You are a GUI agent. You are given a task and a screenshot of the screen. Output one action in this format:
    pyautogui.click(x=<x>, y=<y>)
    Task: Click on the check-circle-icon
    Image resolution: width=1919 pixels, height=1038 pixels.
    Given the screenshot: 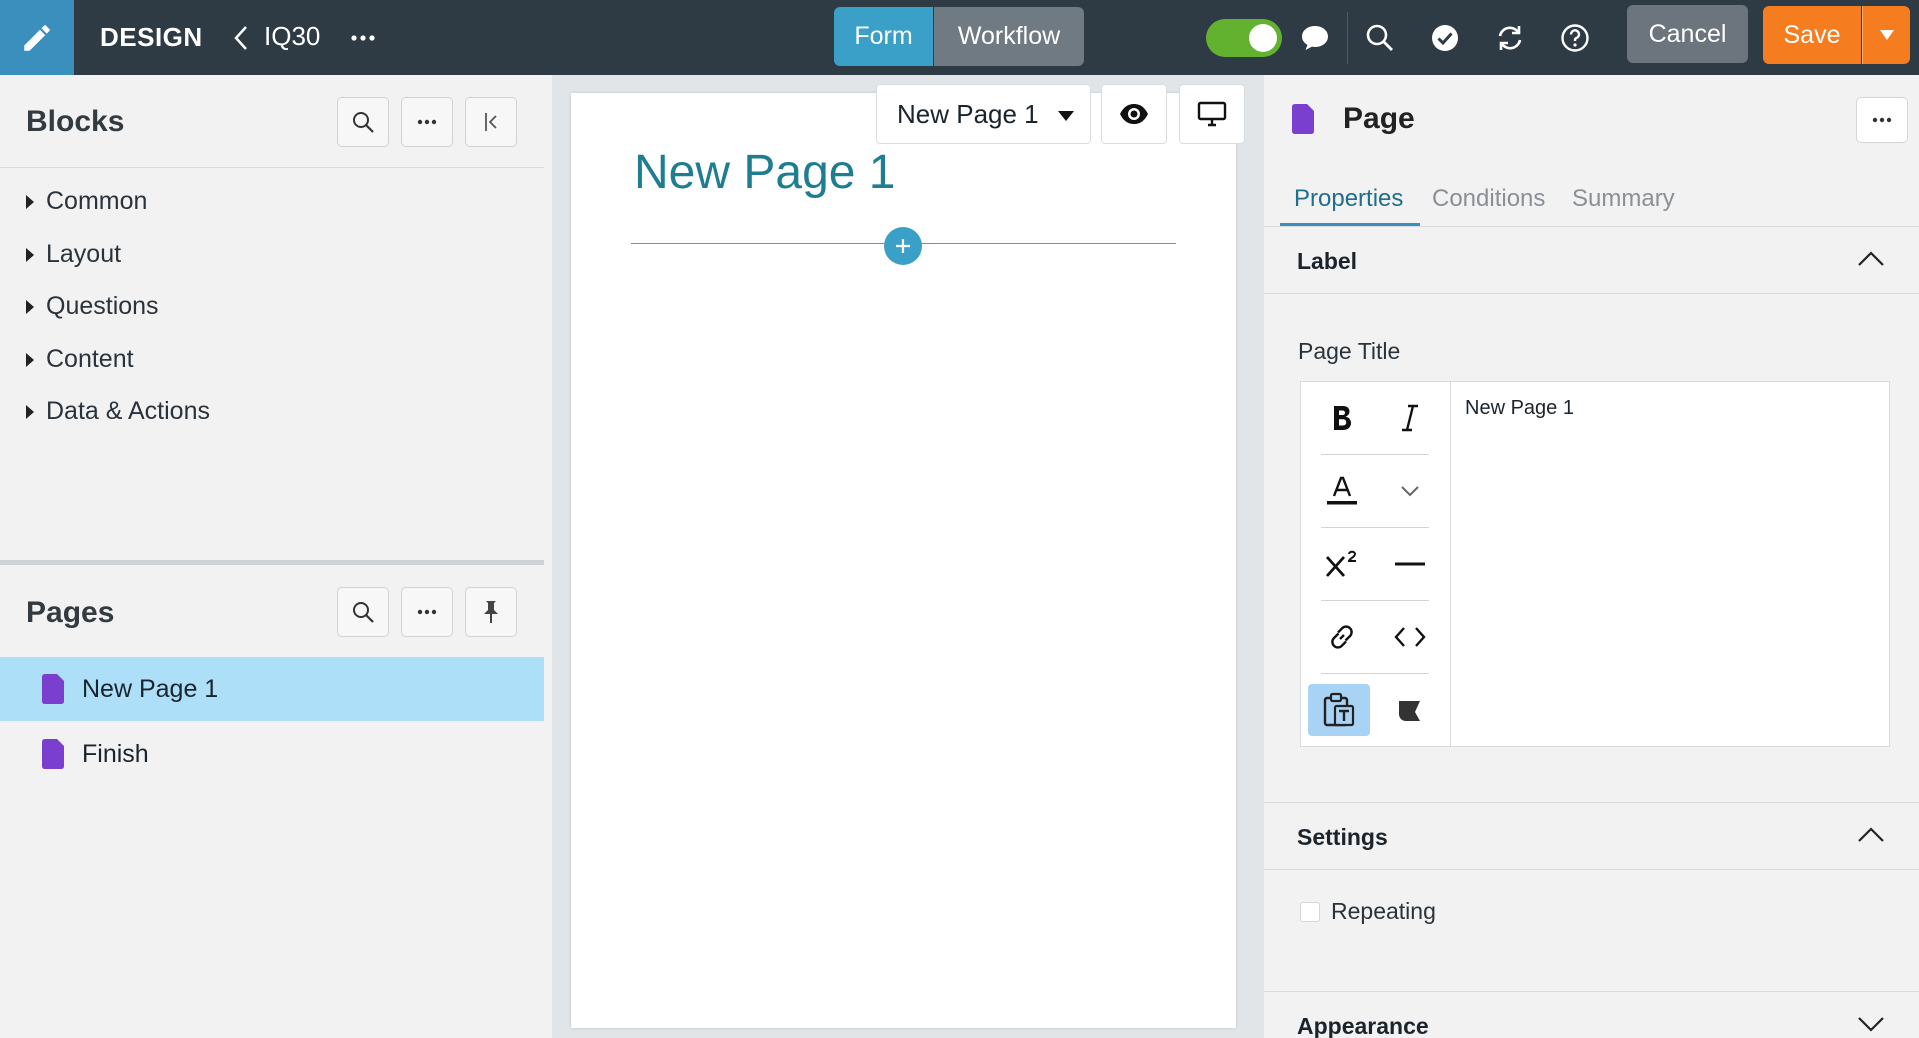 What is the action you would take?
    pyautogui.click(x=1445, y=38)
    